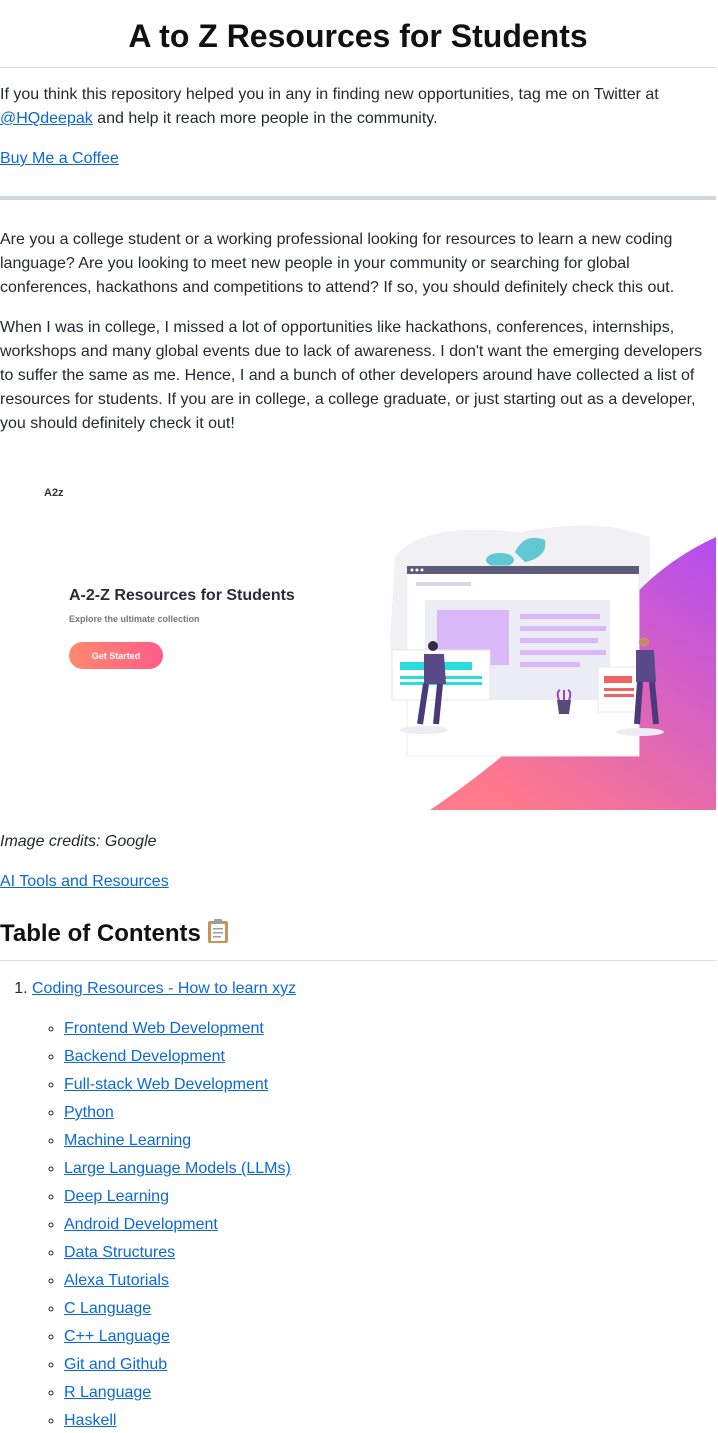 Image resolution: width=718 pixels, height=1433 pixels. I want to click on toc-subitem: Android Development, so click(390, 1225).